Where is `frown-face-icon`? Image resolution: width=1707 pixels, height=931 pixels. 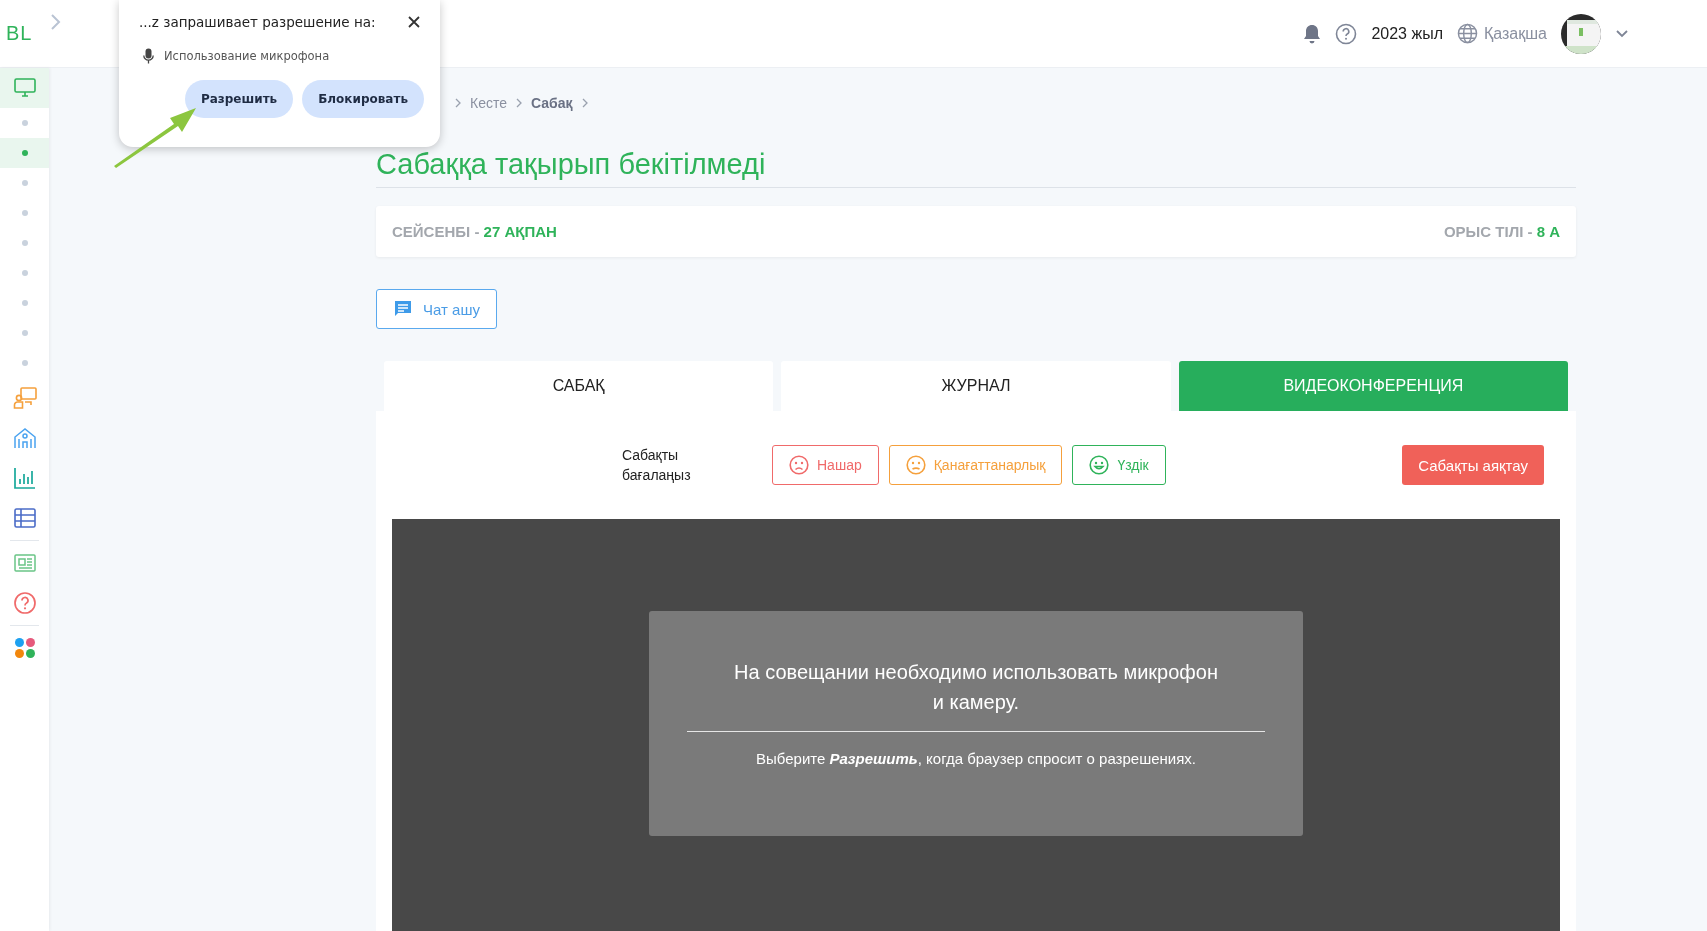
frown-face-icon is located at coordinates (915, 465).